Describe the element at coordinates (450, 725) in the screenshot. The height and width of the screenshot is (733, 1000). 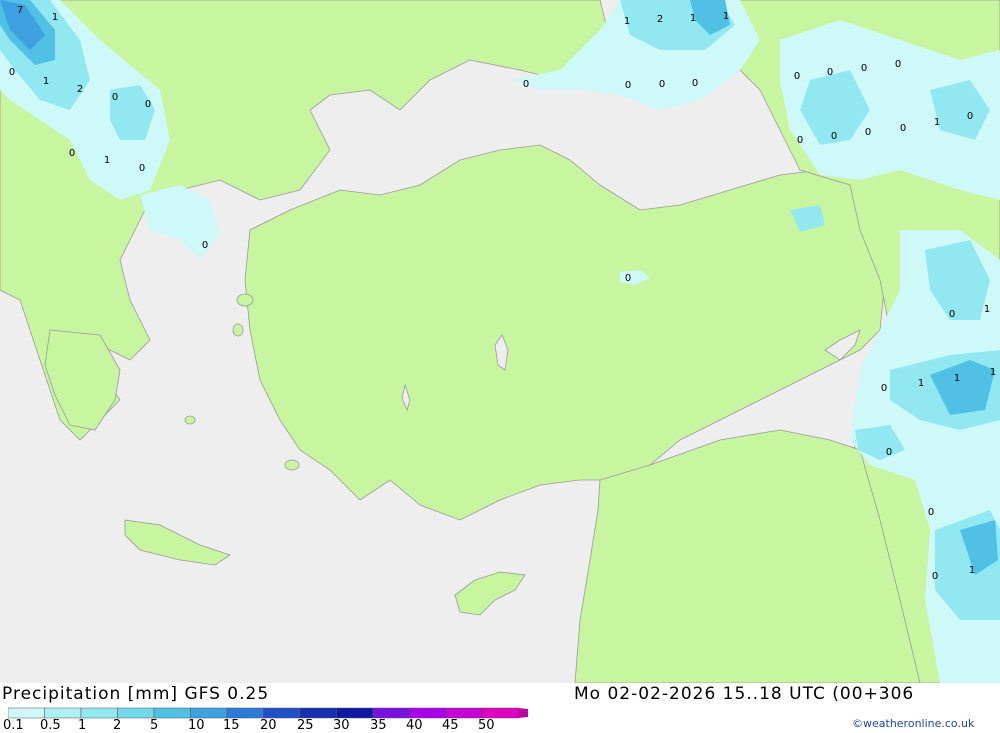
I see `legend-tick-label: 45` at that location.